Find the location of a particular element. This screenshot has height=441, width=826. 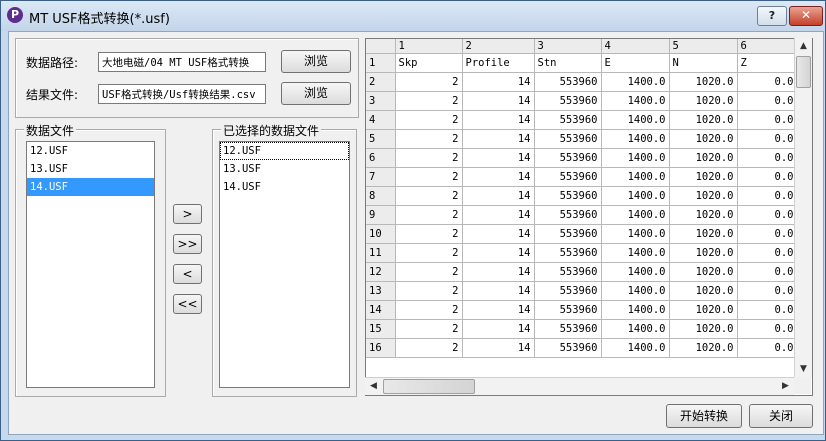

grid-column-header: 5 is located at coordinates (703, 46).